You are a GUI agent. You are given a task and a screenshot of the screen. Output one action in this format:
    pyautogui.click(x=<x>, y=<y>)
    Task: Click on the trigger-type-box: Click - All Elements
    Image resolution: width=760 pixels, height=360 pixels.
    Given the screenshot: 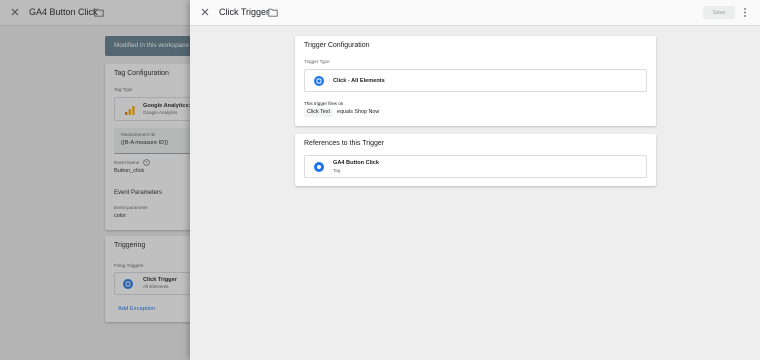 What is the action you would take?
    pyautogui.click(x=475, y=80)
    